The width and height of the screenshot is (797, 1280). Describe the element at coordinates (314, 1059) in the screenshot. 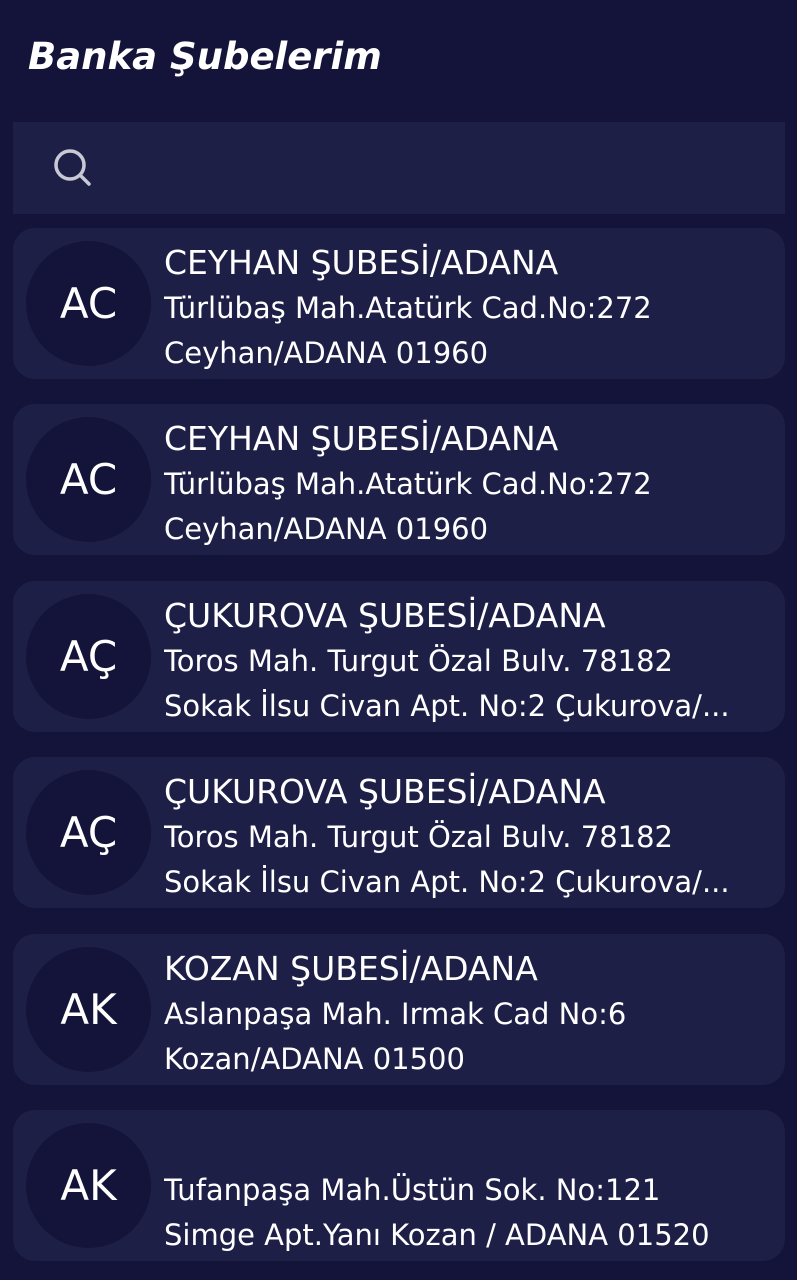

I see `branch-address-line2: Kozan/ADANA 01500` at that location.